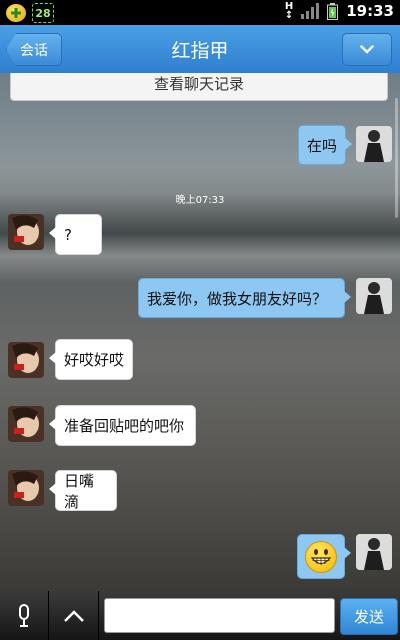 This screenshot has height=640, width=400. Describe the element at coordinates (370, 11) in the screenshot. I see `status-time: 19:33` at that location.